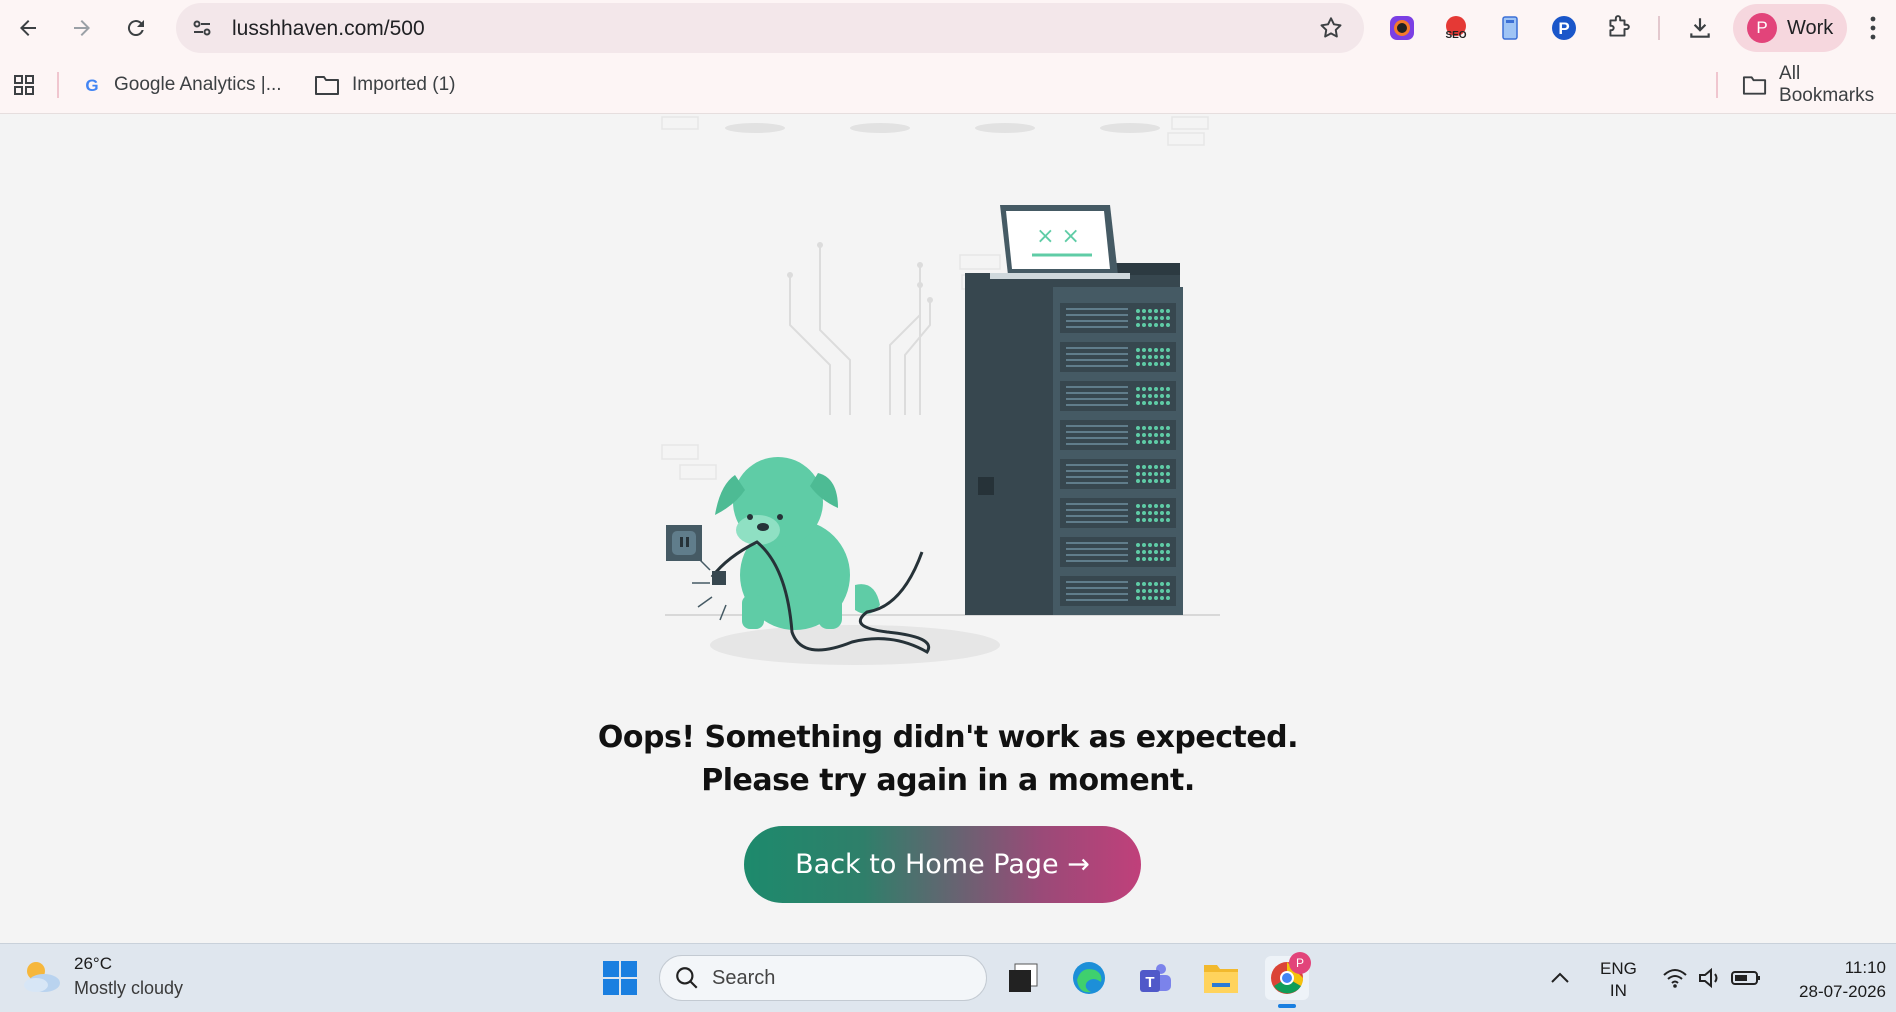 This screenshot has width=1896, height=1012. I want to click on show-hidden-icons-chevron-icon, so click(1560, 978).